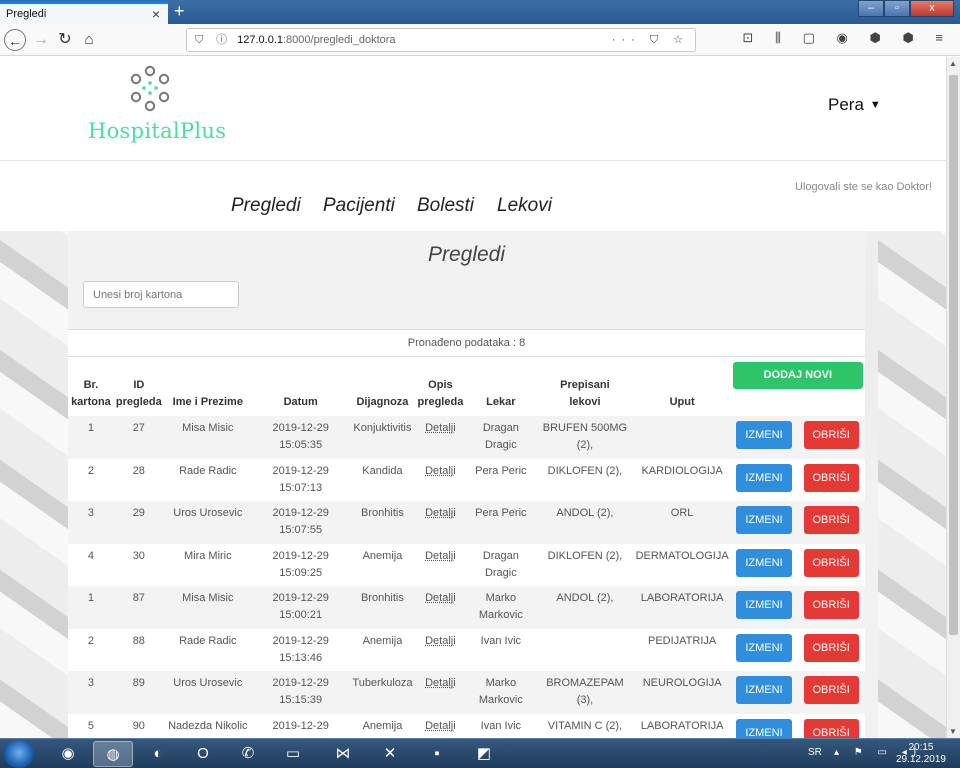 The image size is (960, 768). Describe the element at coordinates (208, 683) in the screenshot. I see `cell-ime: Uros Urosevic` at that location.